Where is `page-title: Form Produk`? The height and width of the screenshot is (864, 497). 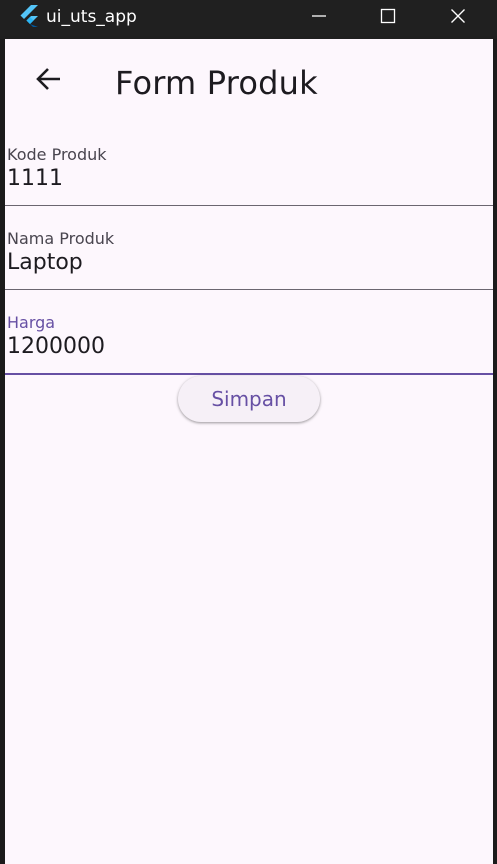
page-title: Form Produk is located at coordinates (216, 83).